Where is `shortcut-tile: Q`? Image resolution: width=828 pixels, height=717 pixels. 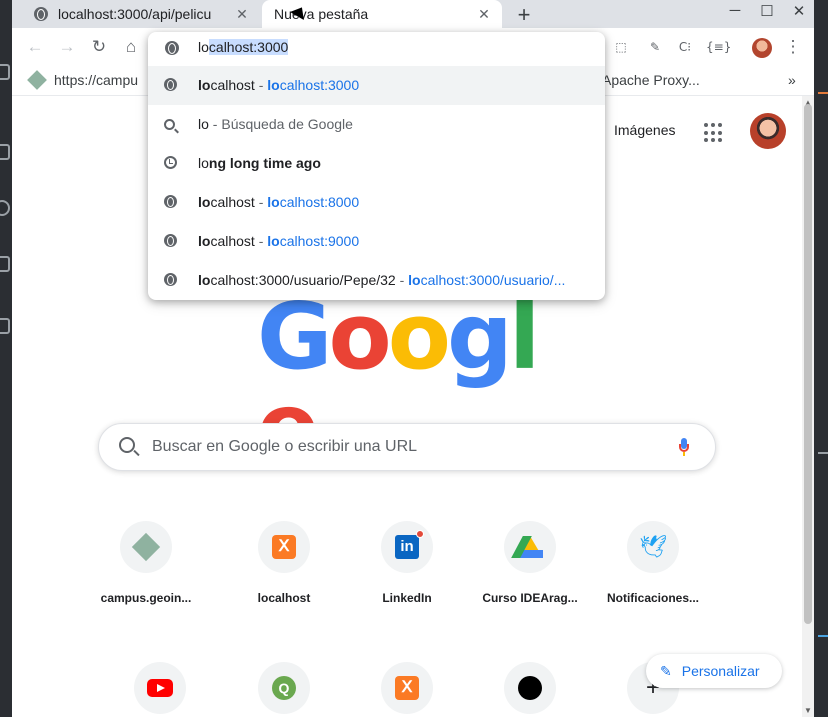 shortcut-tile: Q is located at coordinates (284, 688).